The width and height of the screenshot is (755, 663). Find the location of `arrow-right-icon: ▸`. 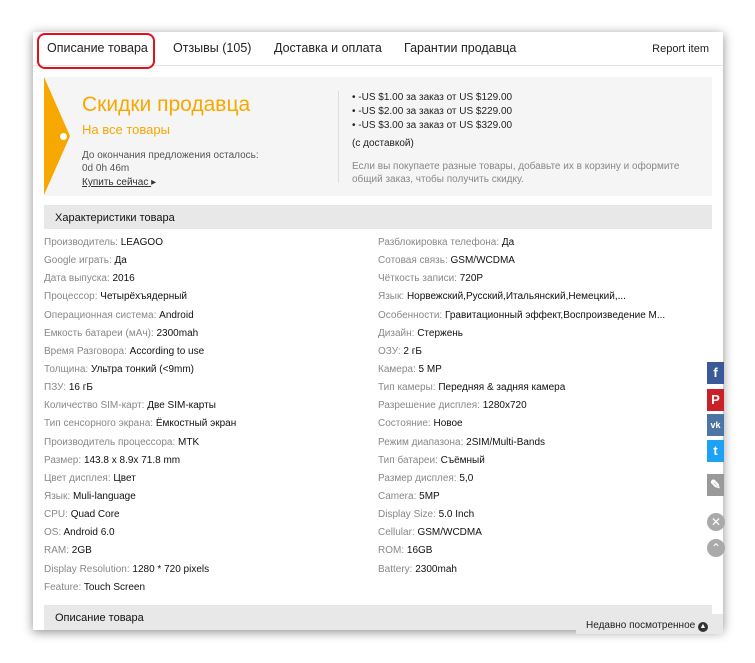

arrow-right-icon: ▸ is located at coordinates (154, 182).